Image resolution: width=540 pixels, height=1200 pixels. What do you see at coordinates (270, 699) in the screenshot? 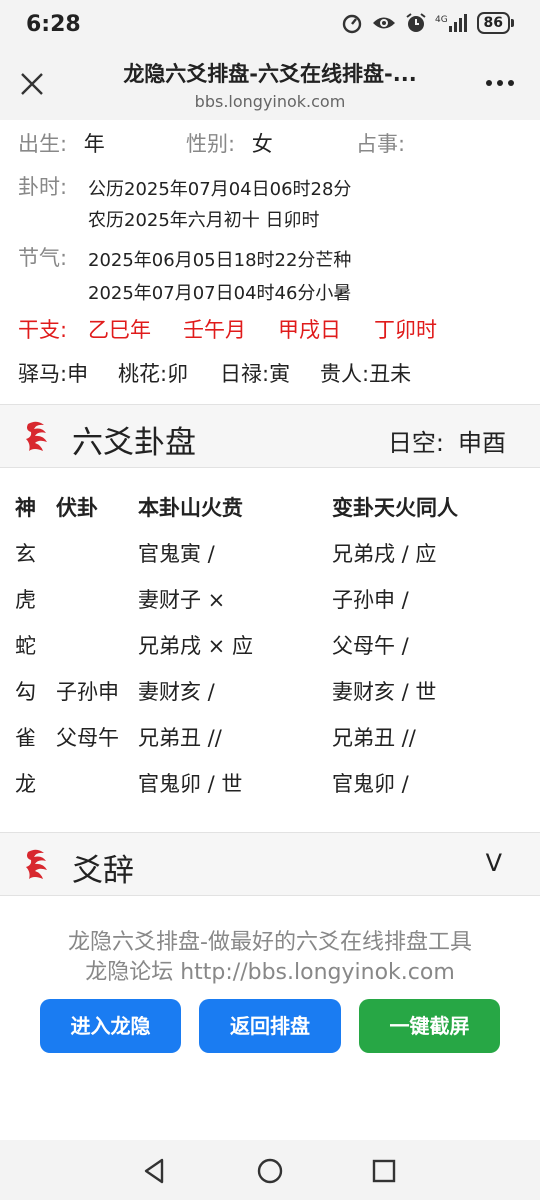
I see `table-row: 勾 子孙申 妻财亥 / 妻财亥 / 世` at bounding box center [270, 699].